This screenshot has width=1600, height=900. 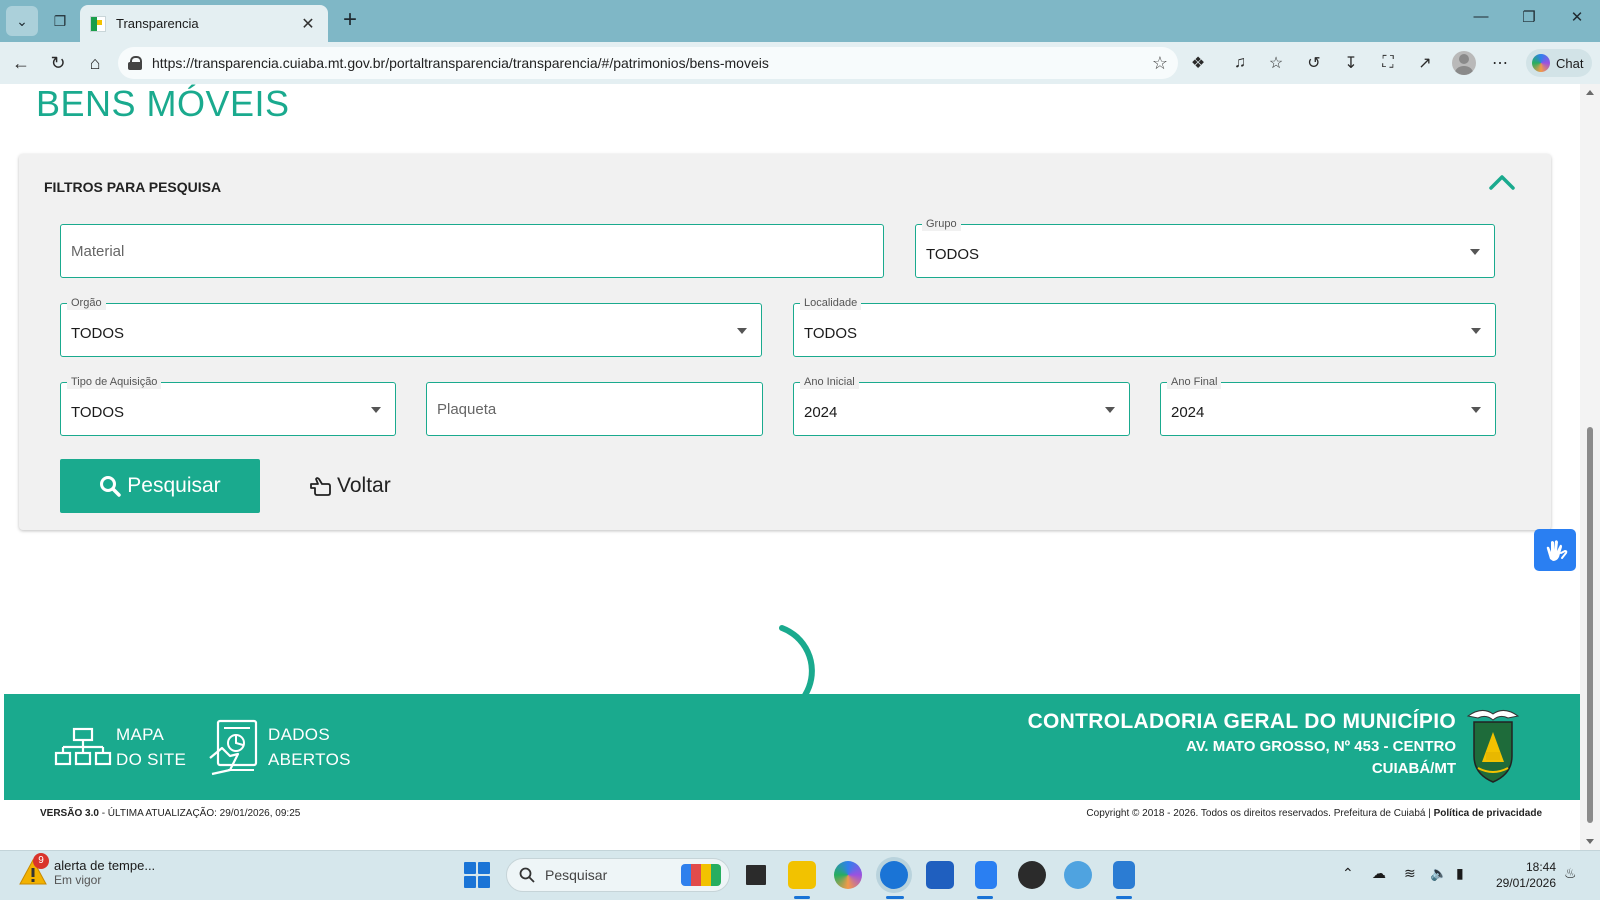 What do you see at coordinates (1413, 768) in the screenshot?
I see `organization-city: CUIABÁ/MT` at bounding box center [1413, 768].